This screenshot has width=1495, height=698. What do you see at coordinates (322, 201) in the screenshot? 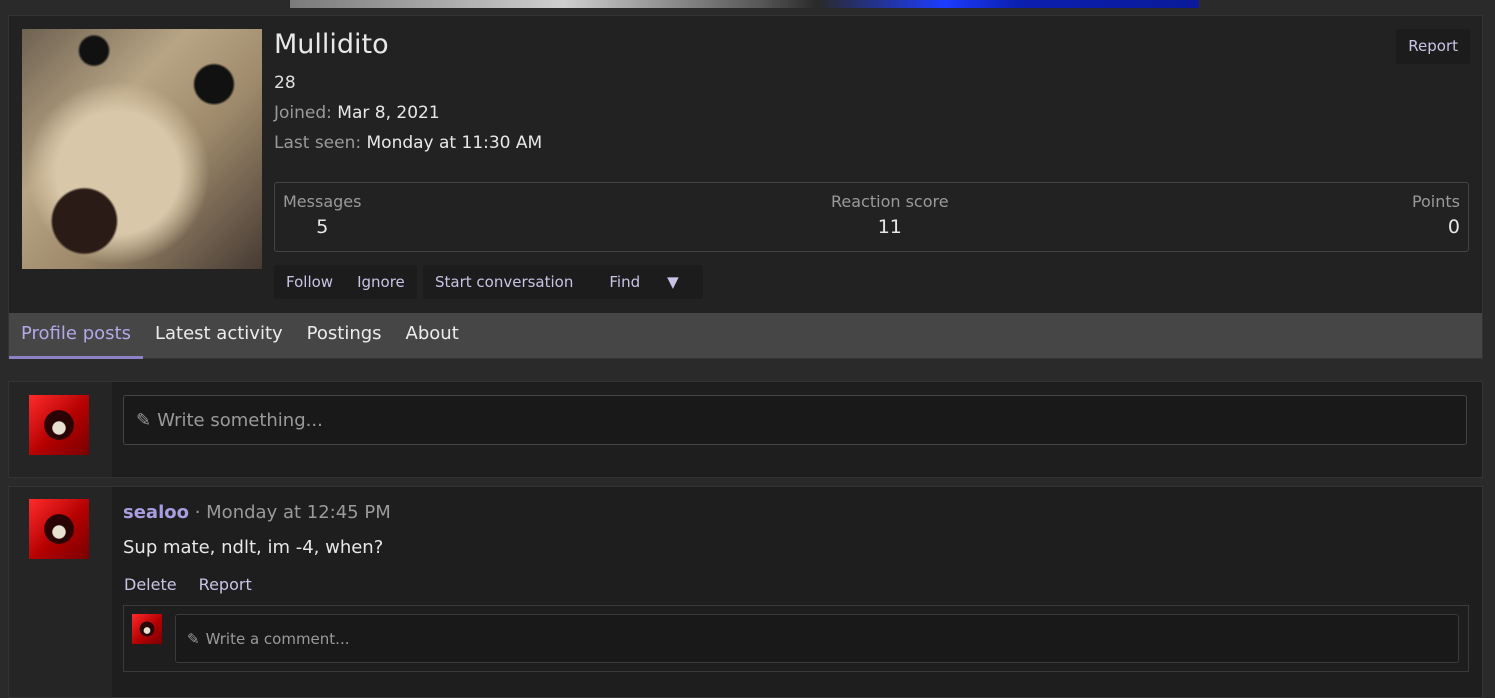
I see `stat-label: Messages` at bounding box center [322, 201].